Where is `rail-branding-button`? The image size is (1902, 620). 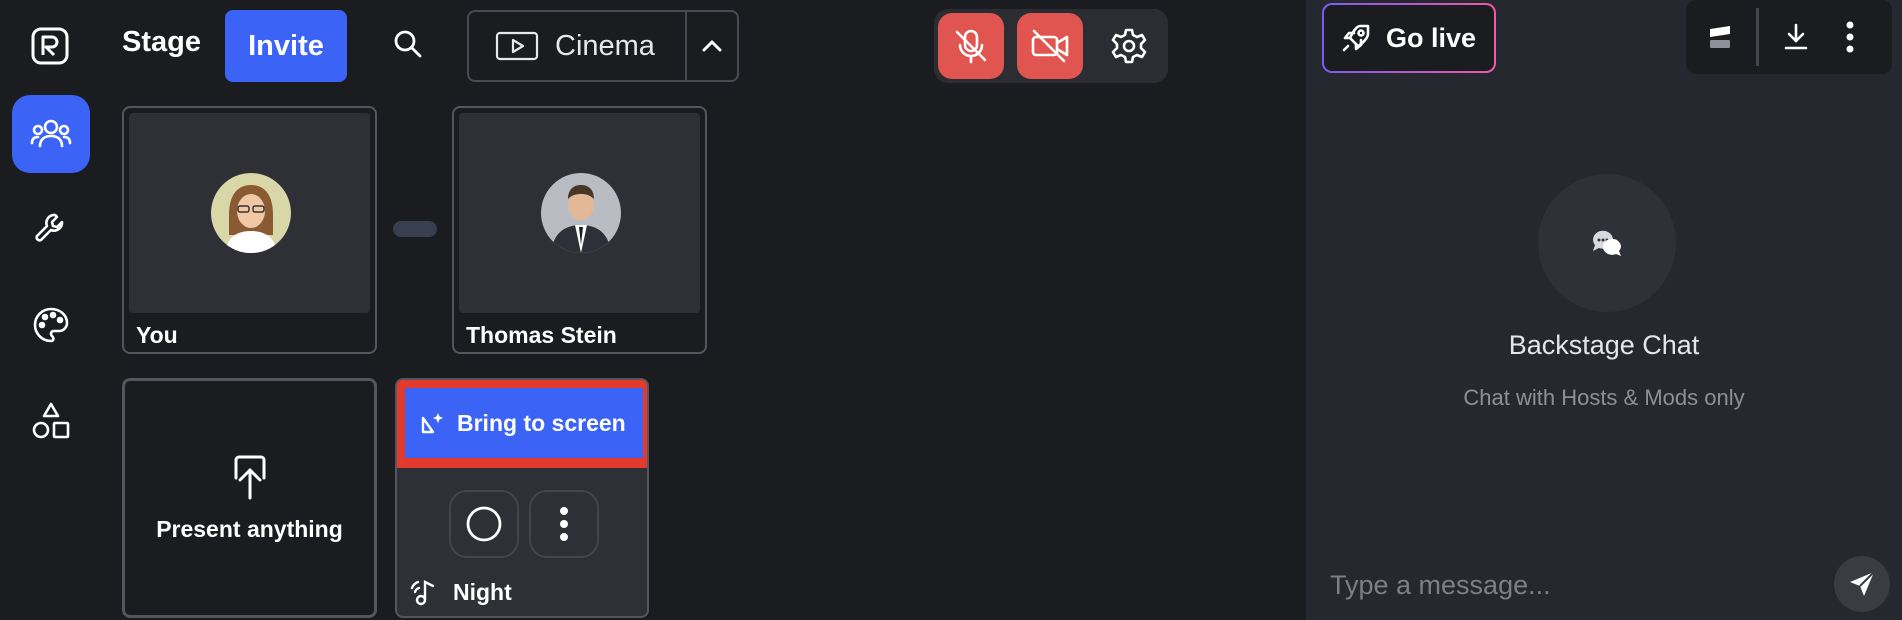 rail-branding-button is located at coordinates (51, 325).